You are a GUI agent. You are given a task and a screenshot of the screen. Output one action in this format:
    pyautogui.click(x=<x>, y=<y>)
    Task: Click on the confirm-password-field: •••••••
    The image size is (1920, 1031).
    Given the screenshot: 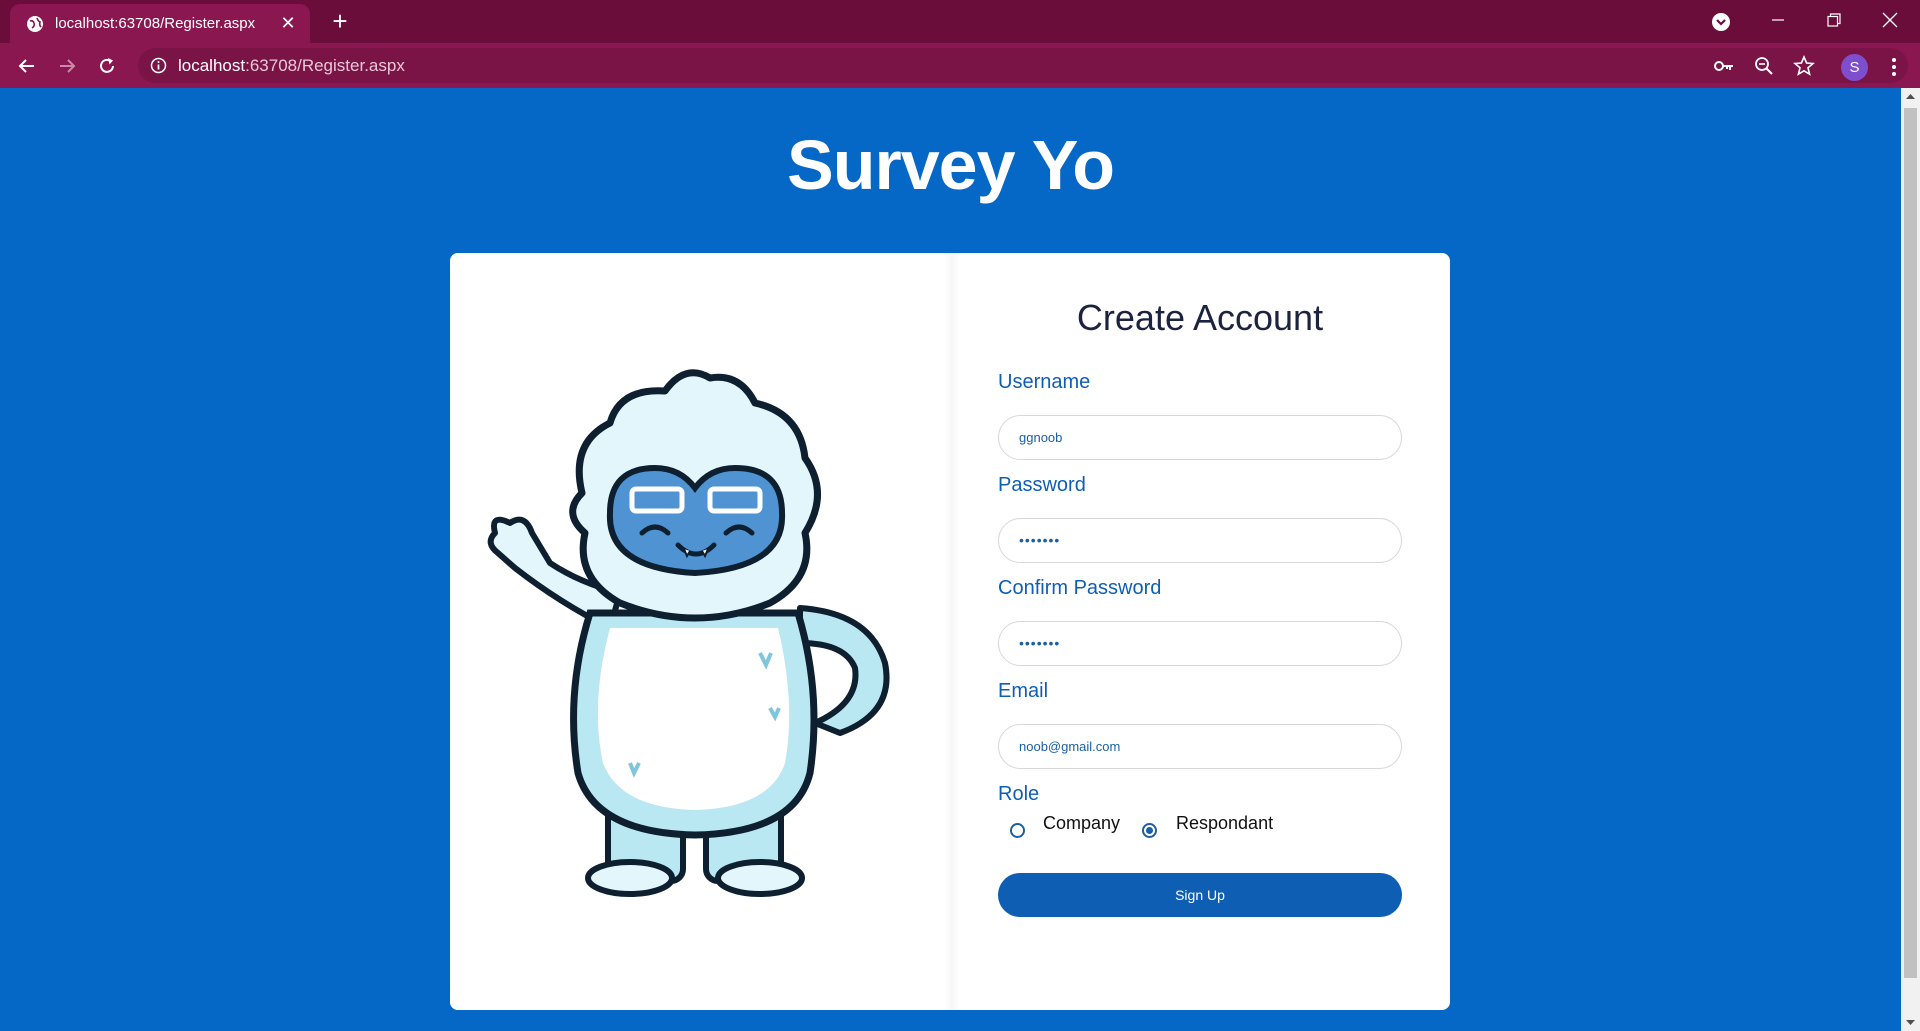 What is the action you would take?
    pyautogui.click(x=1200, y=643)
    